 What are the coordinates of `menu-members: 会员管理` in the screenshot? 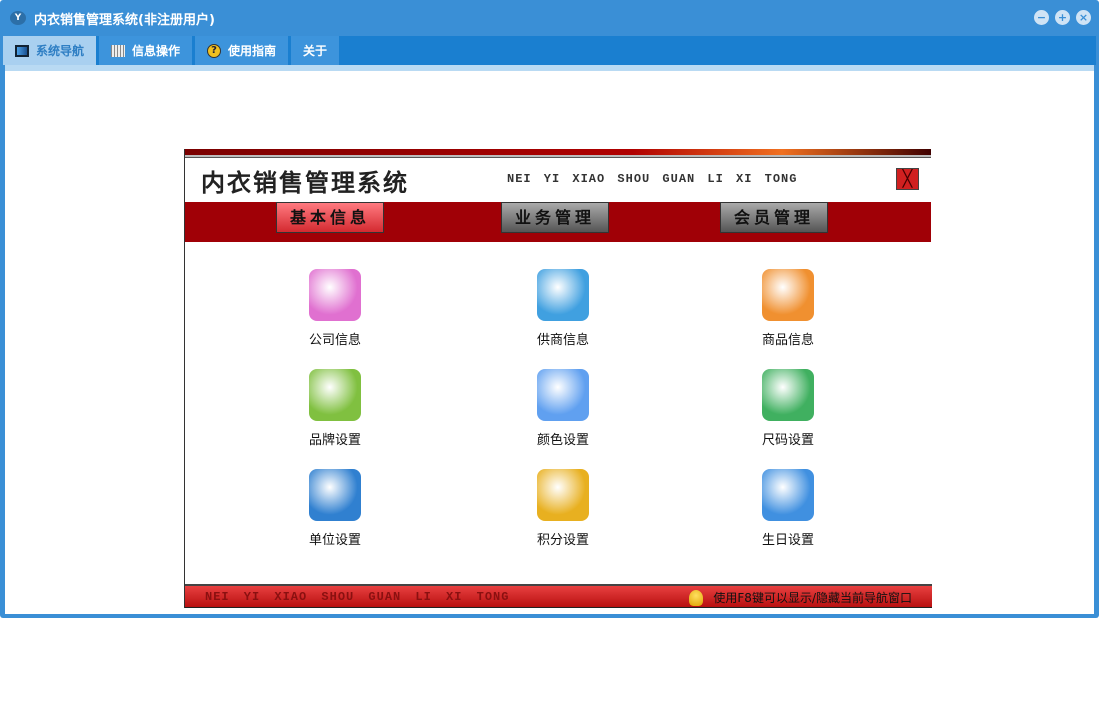 It's located at (774, 217).